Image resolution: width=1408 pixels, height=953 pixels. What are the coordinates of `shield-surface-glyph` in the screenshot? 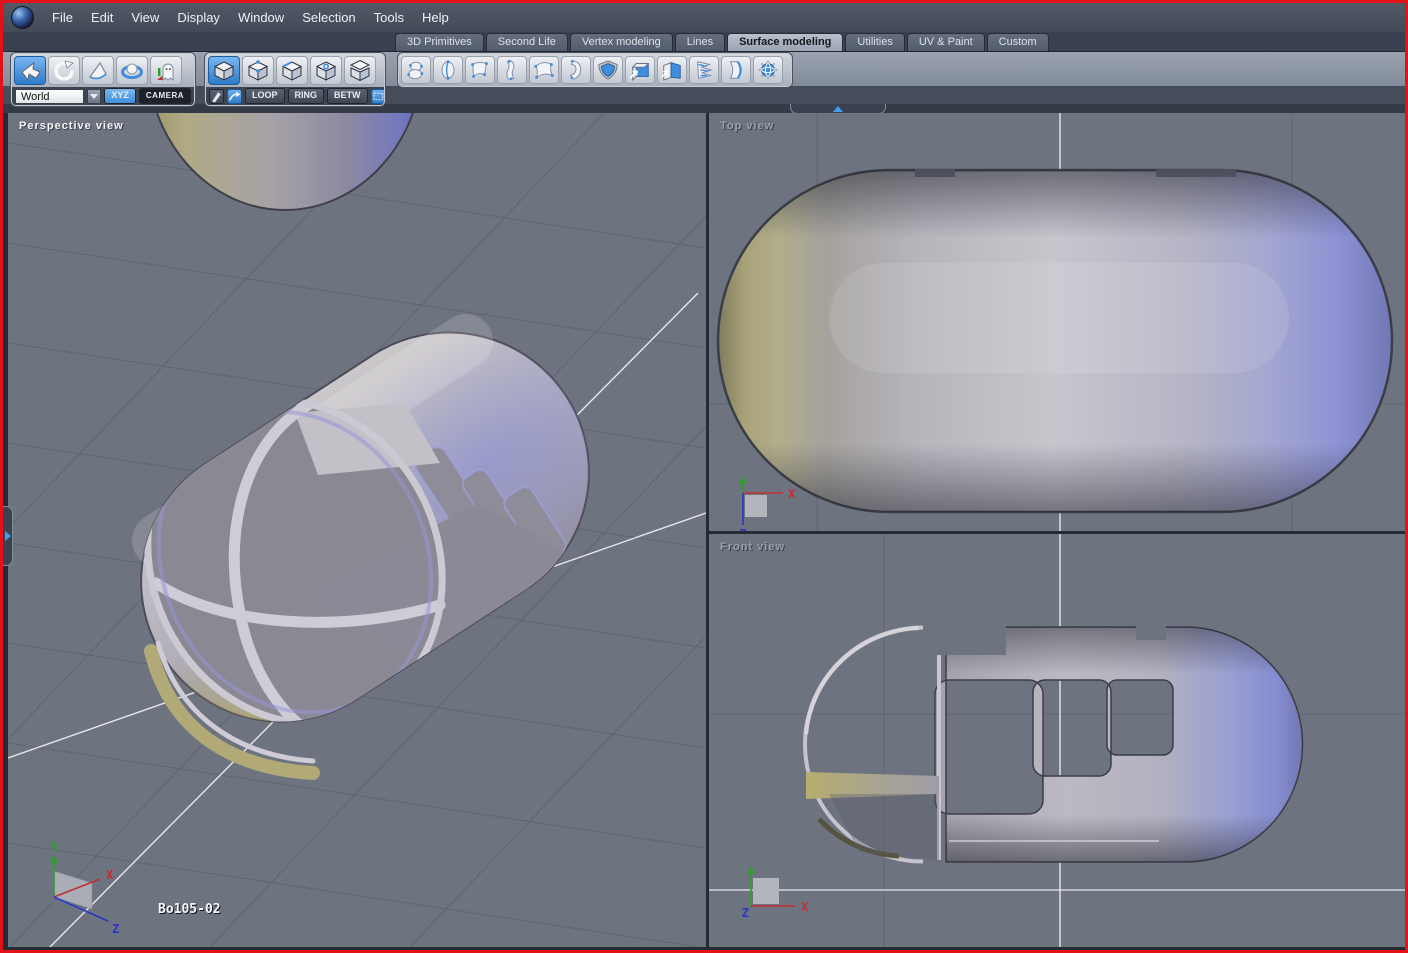 It's located at (608, 70).